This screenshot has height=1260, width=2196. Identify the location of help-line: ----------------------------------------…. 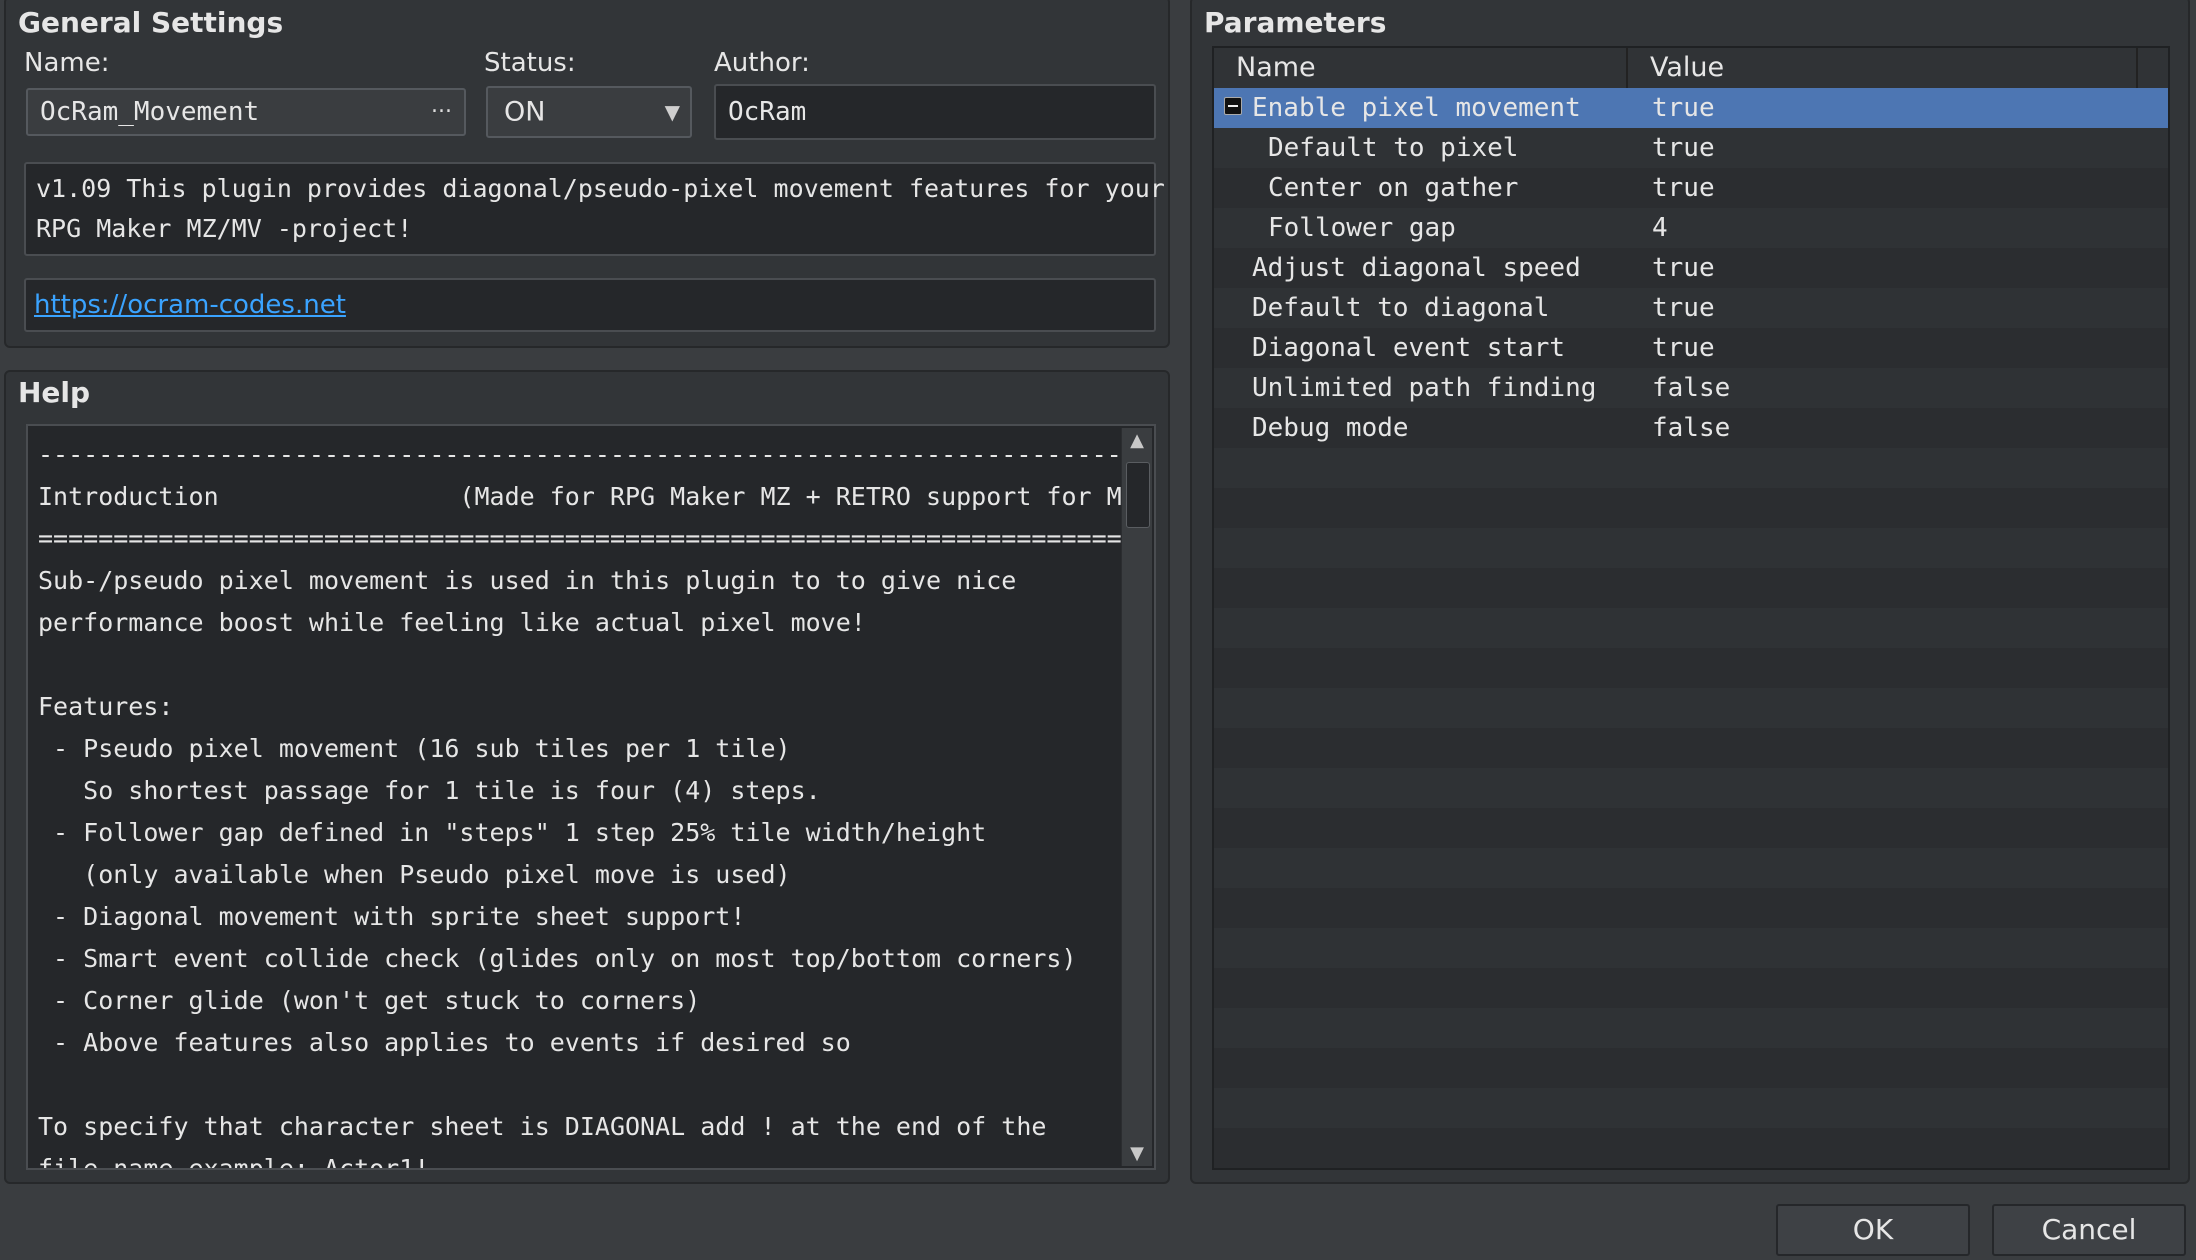
(580, 454).